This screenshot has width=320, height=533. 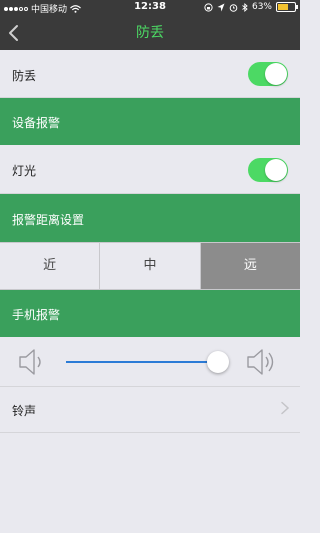 What do you see at coordinates (245, 7) in the screenshot?
I see `bluetooth-icon` at bounding box center [245, 7].